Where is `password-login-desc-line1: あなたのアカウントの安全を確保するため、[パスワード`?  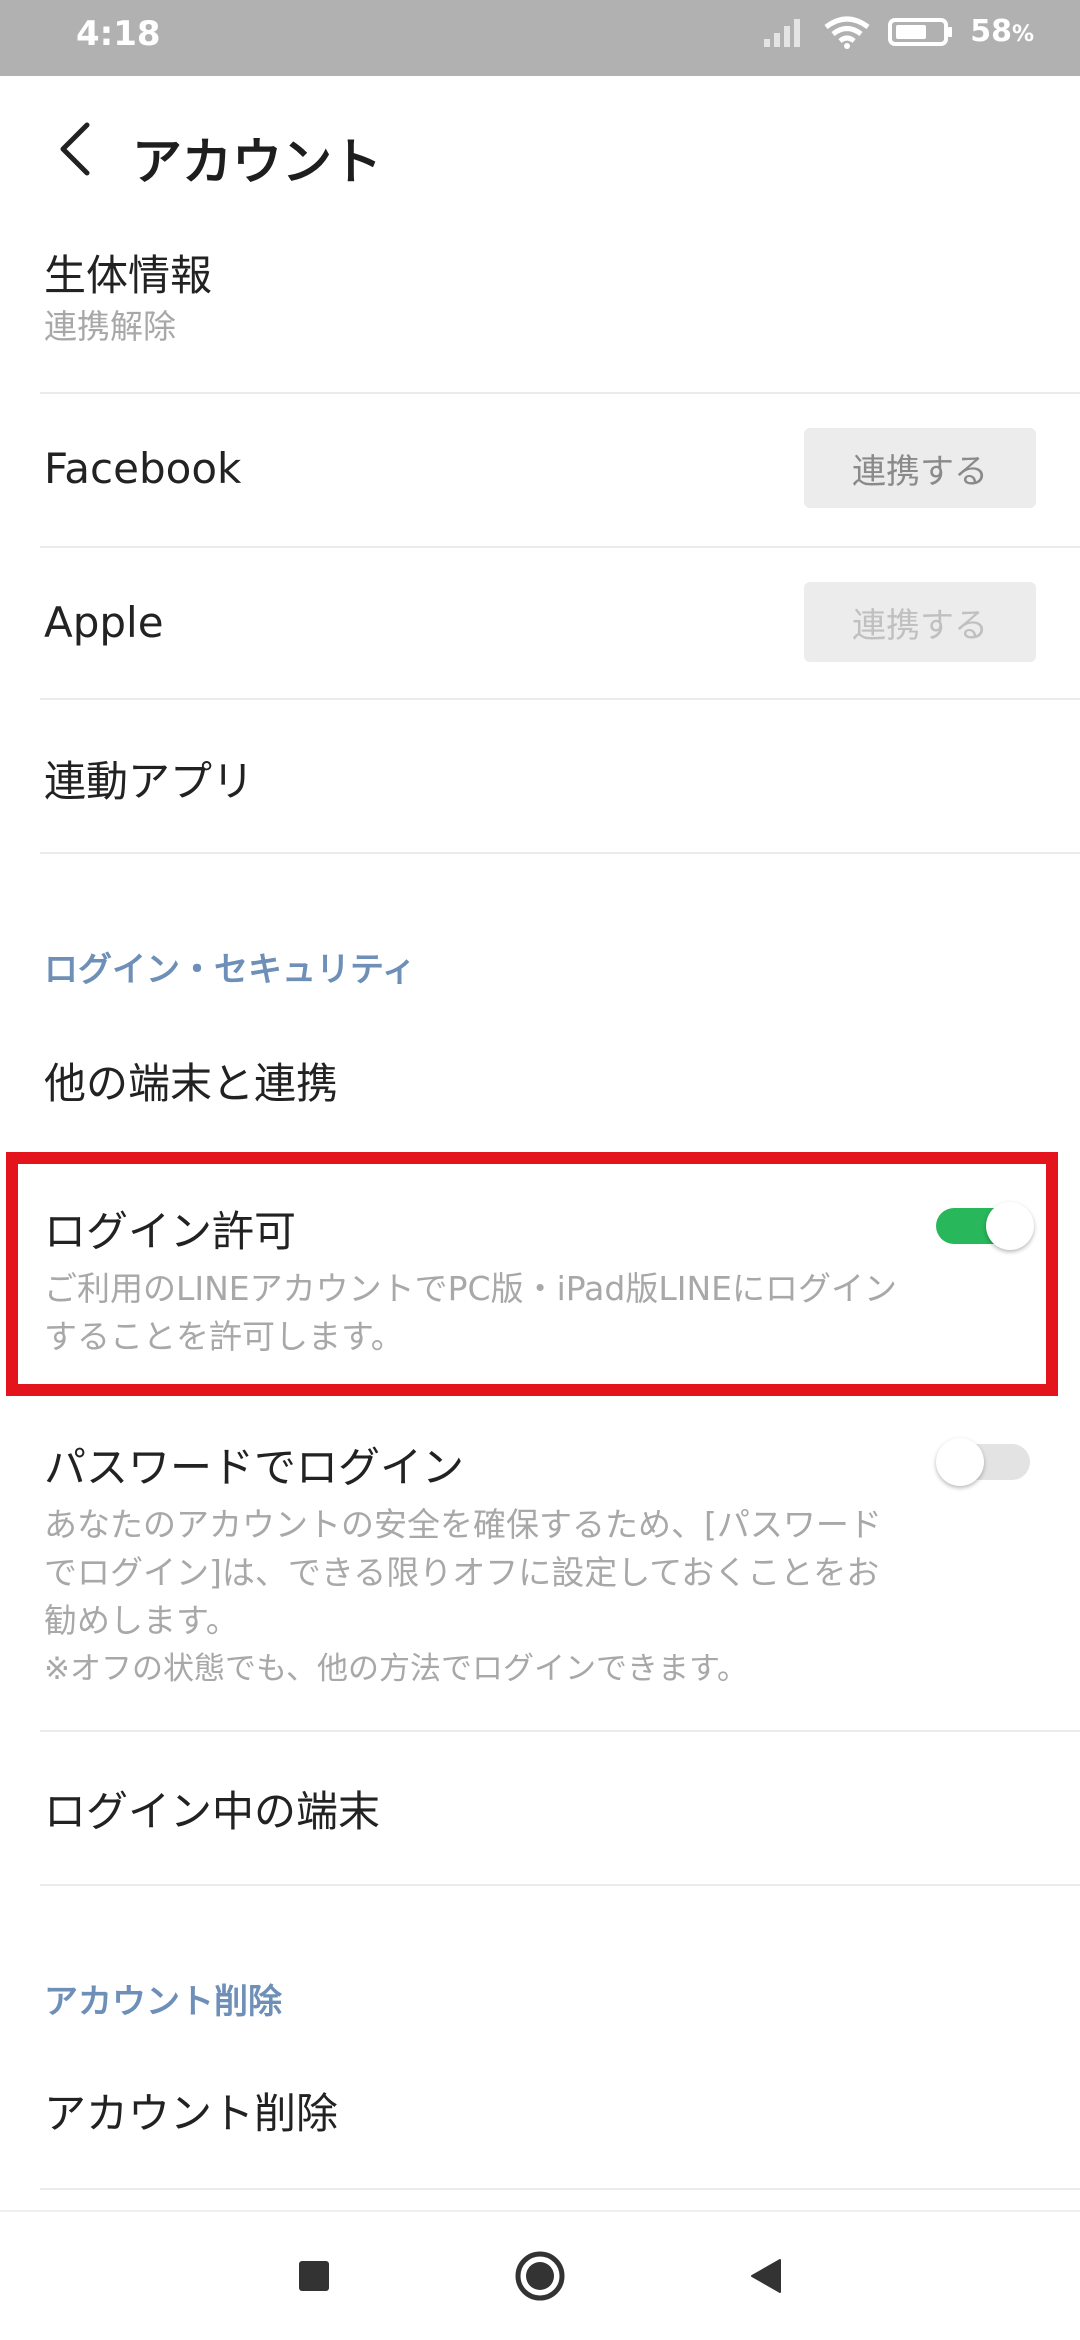 password-login-desc-line1: あなたのアカウントの安全を確保するため、[パスワード is located at coordinates (463, 1524).